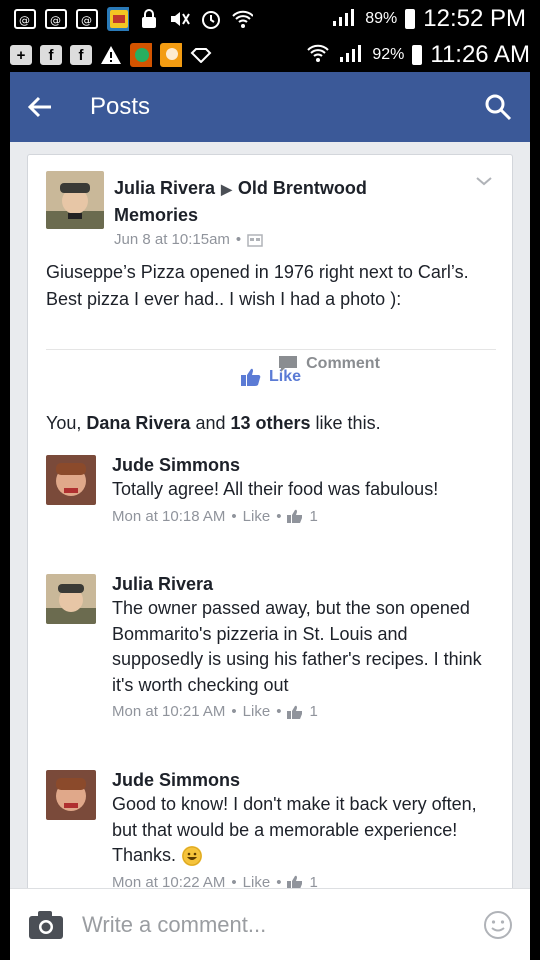  What do you see at coordinates (66, 423) in the screenshot?
I see `likes-prefix: You,` at bounding box center [66, 423].